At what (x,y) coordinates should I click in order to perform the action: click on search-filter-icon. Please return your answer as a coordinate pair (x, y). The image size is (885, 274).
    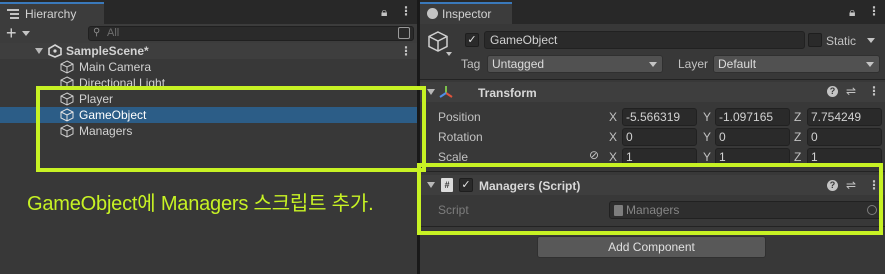
    Looking at the image, I should click on (404, 33).